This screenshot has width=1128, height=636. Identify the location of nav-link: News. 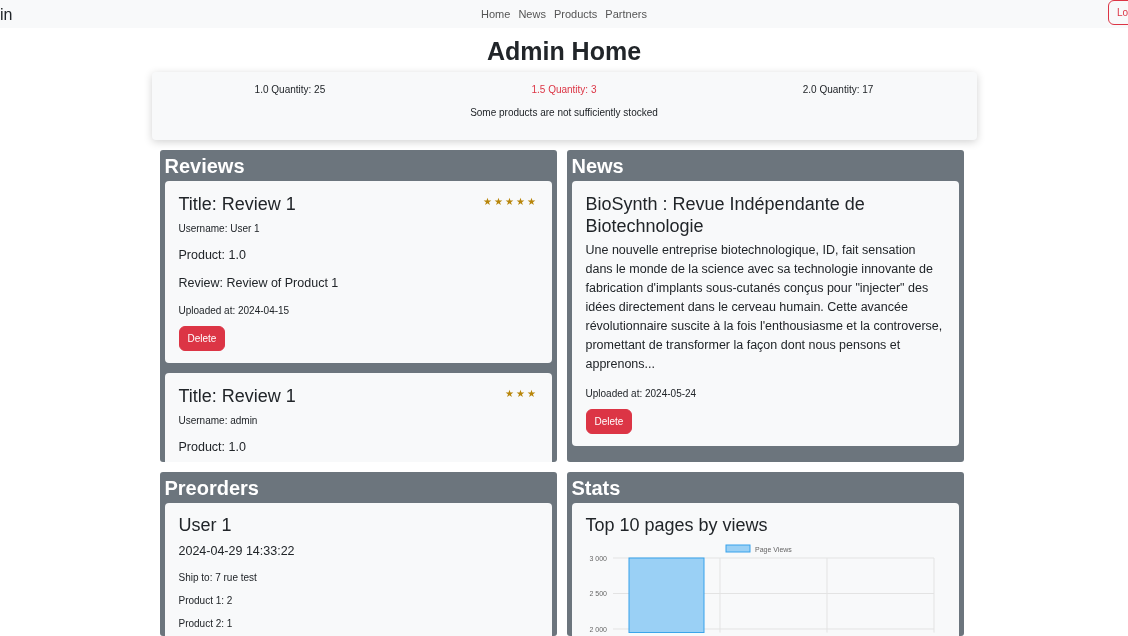
(532, 14).